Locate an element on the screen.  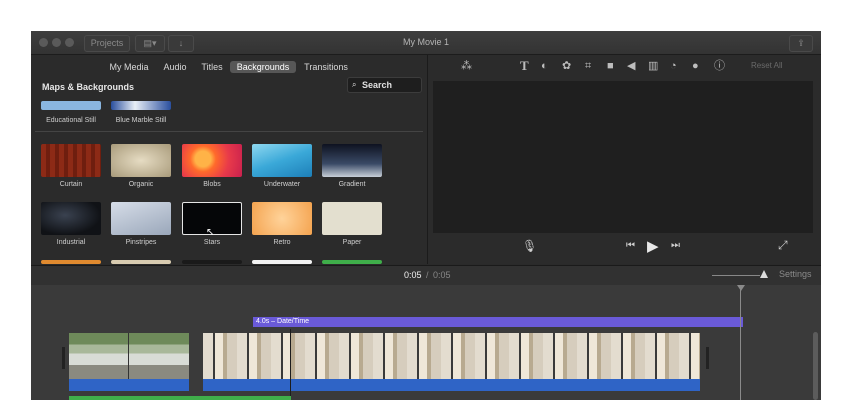
noise-reduction-icon: ▥ is located at coordinates (653, 66).